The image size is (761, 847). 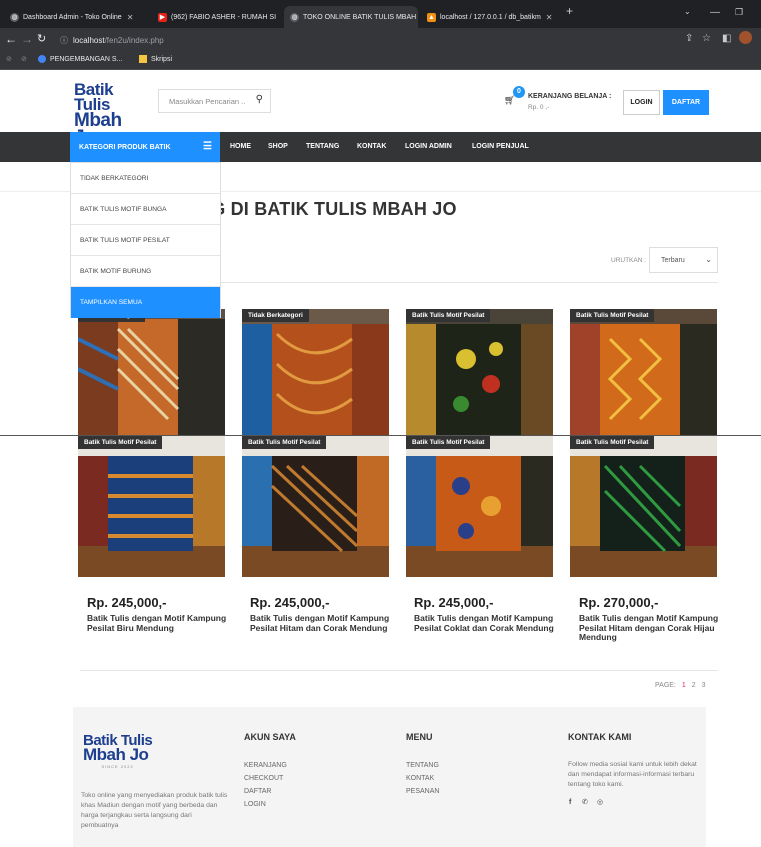 What do you see at coordinates (64, 40) in the screenshot?
I see `info-icon: ⓘ` at bounding box center [64, 40].